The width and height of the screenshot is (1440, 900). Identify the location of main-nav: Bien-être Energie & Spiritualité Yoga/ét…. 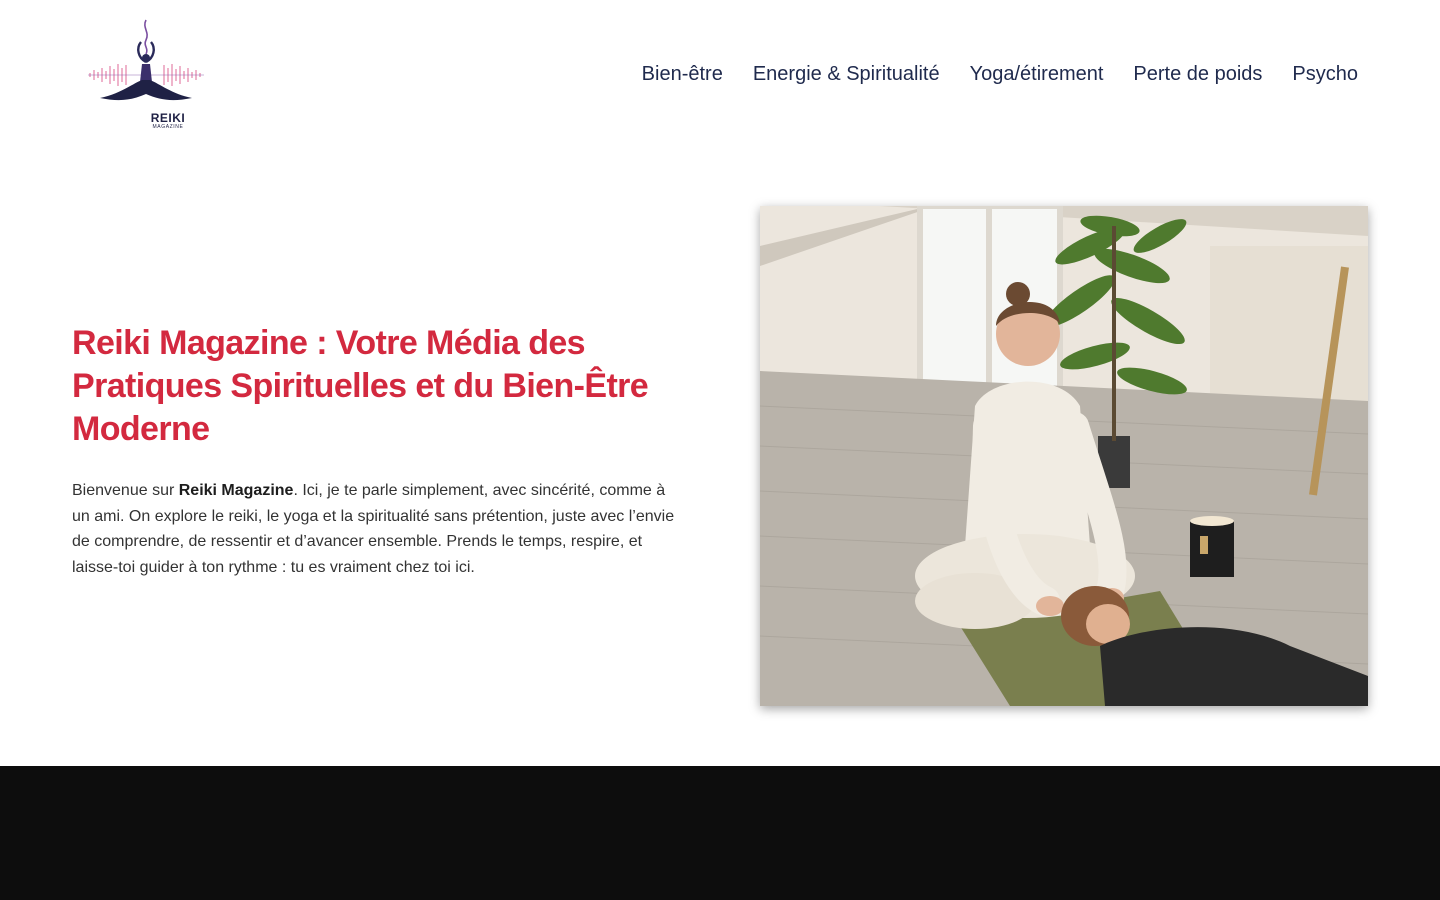
(1000, 74).